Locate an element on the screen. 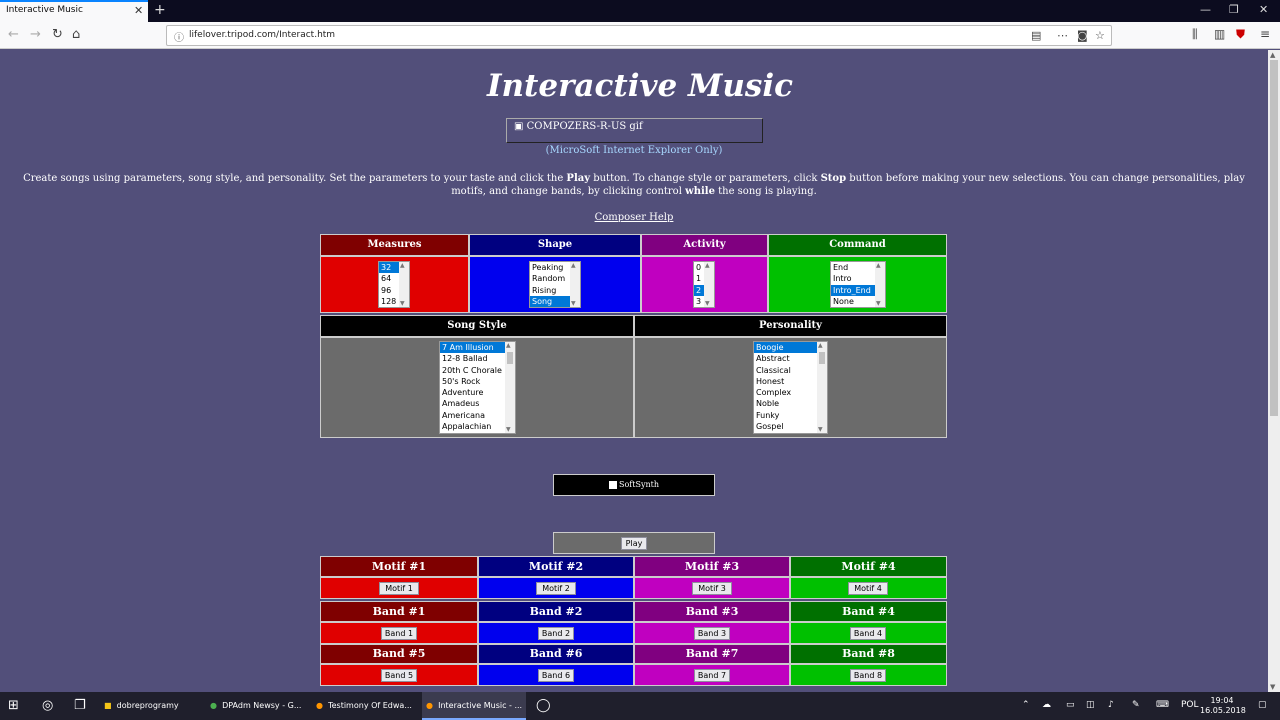 This screenshot has height=720, width=1280. song-style-option: 50's Rock is located at coordinates (477, 381).